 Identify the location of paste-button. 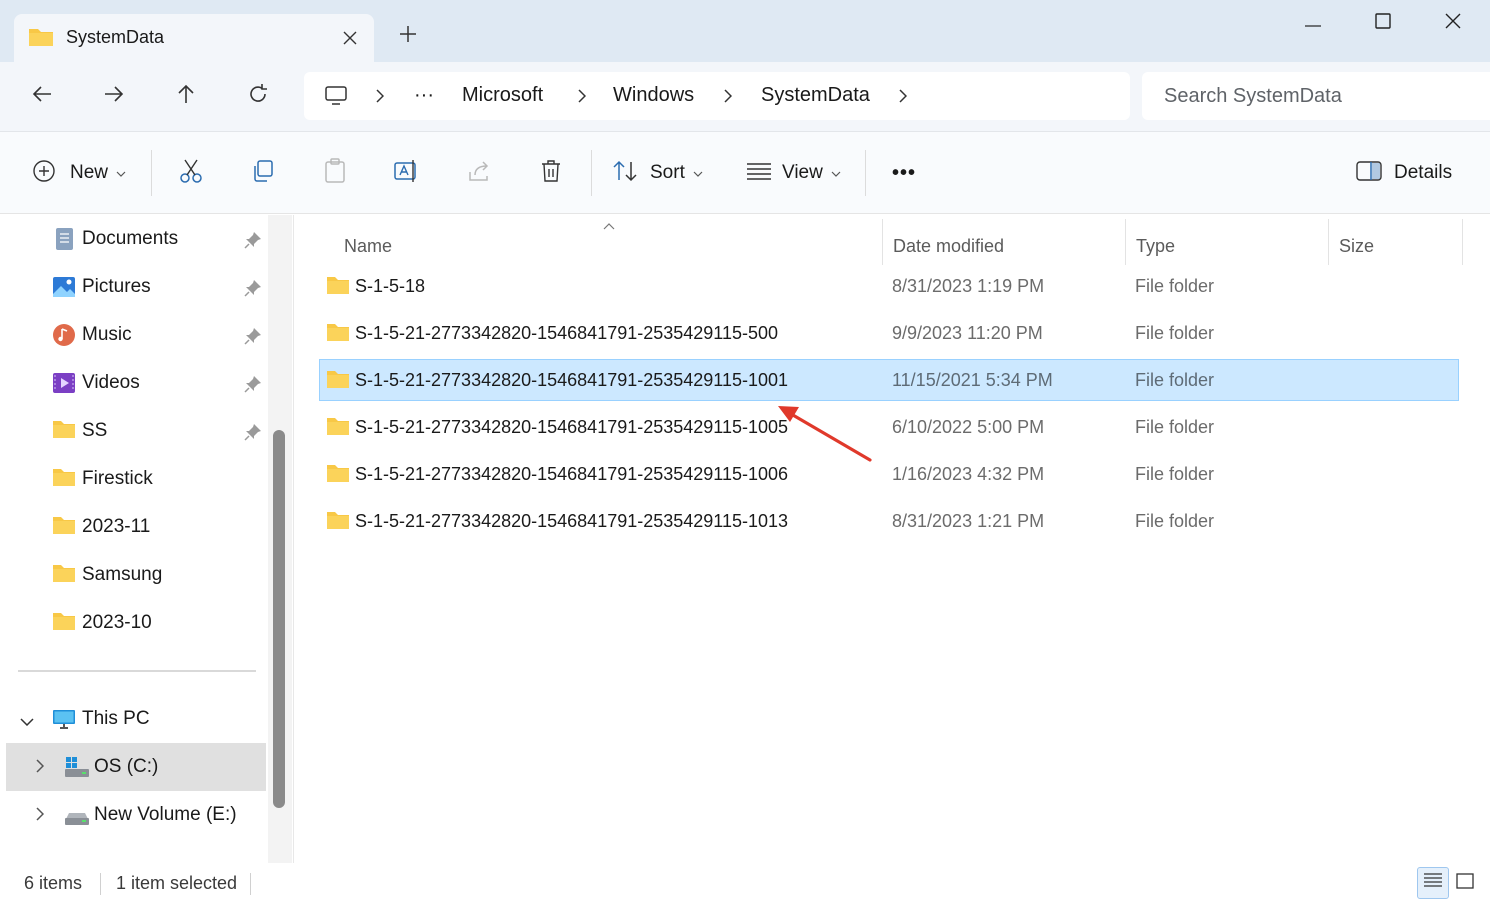
(335, 173).